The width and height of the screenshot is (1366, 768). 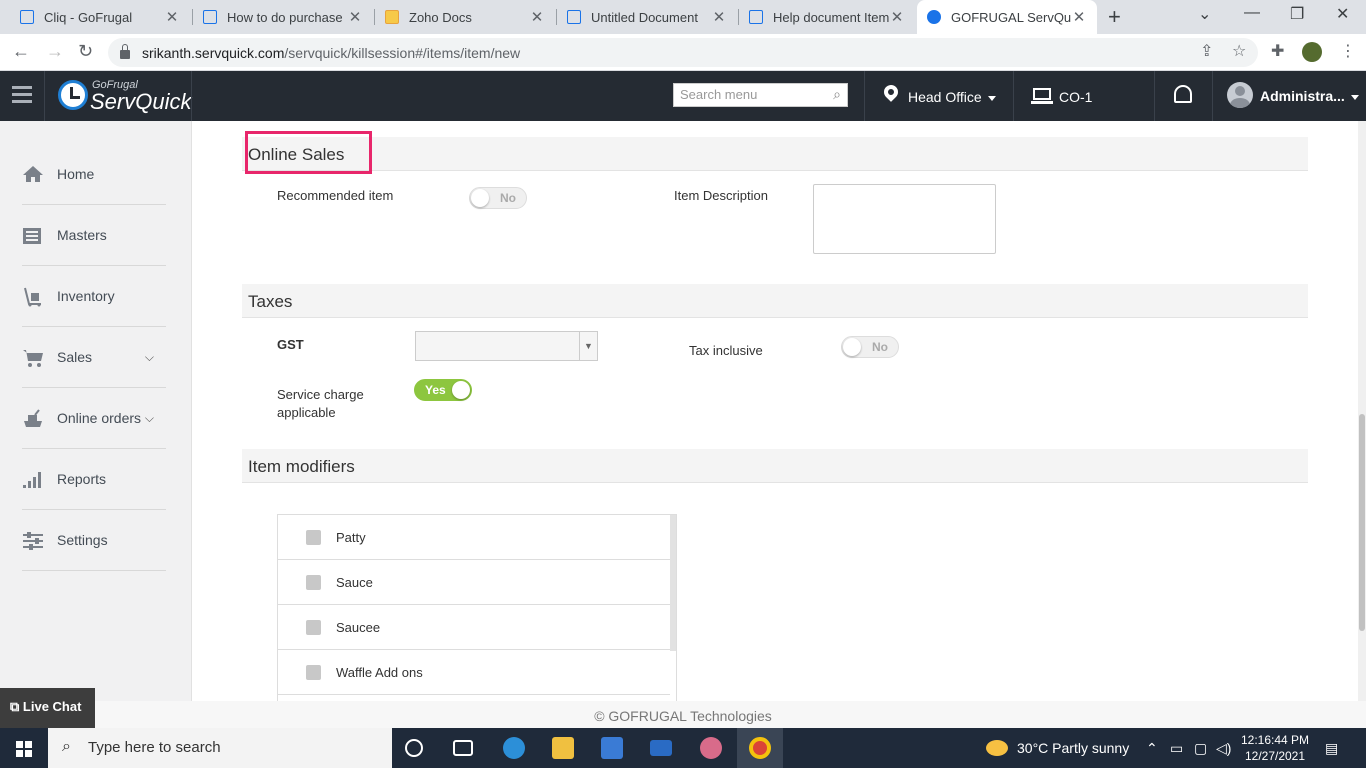 What do you see at coordinates (1240, 95) in the screenshot?
I see `user-avatar` at bounding box center [1240, 95].